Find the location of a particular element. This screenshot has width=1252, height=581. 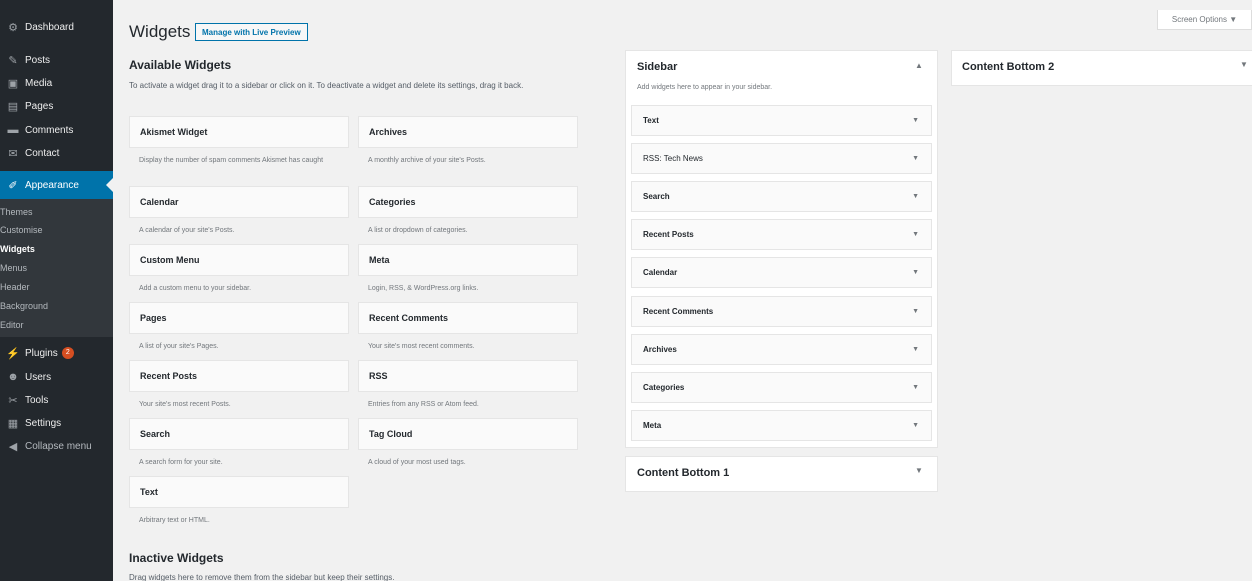

page-icon: ▤ is located at coordinates (13, 106).